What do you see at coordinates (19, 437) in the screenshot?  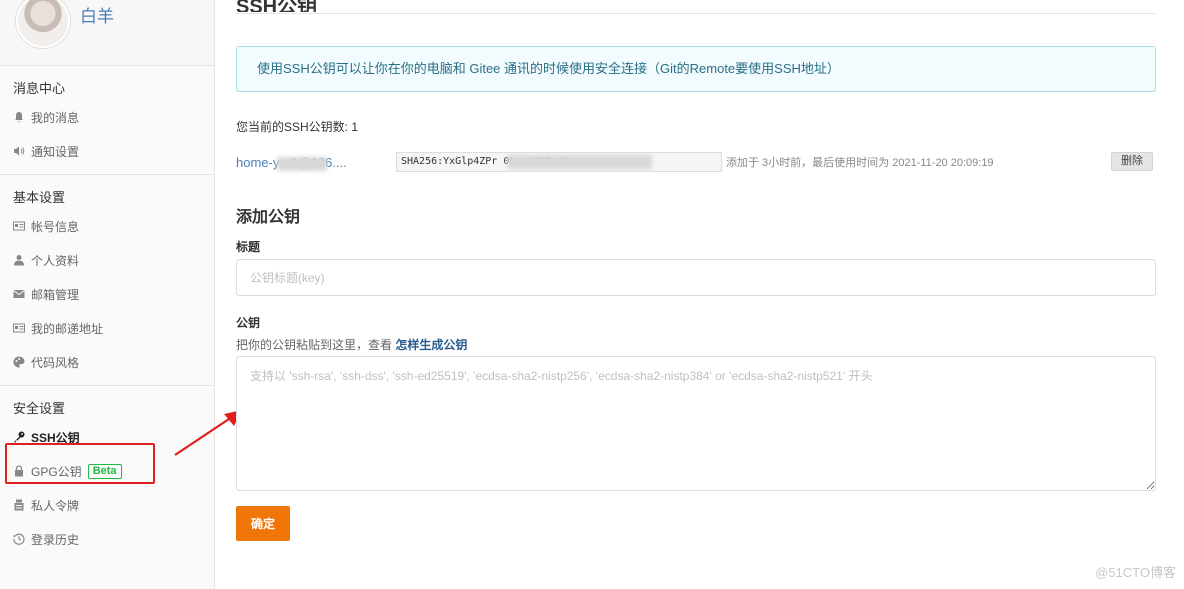 I see `key-icon` at bounding box center [19, 437].